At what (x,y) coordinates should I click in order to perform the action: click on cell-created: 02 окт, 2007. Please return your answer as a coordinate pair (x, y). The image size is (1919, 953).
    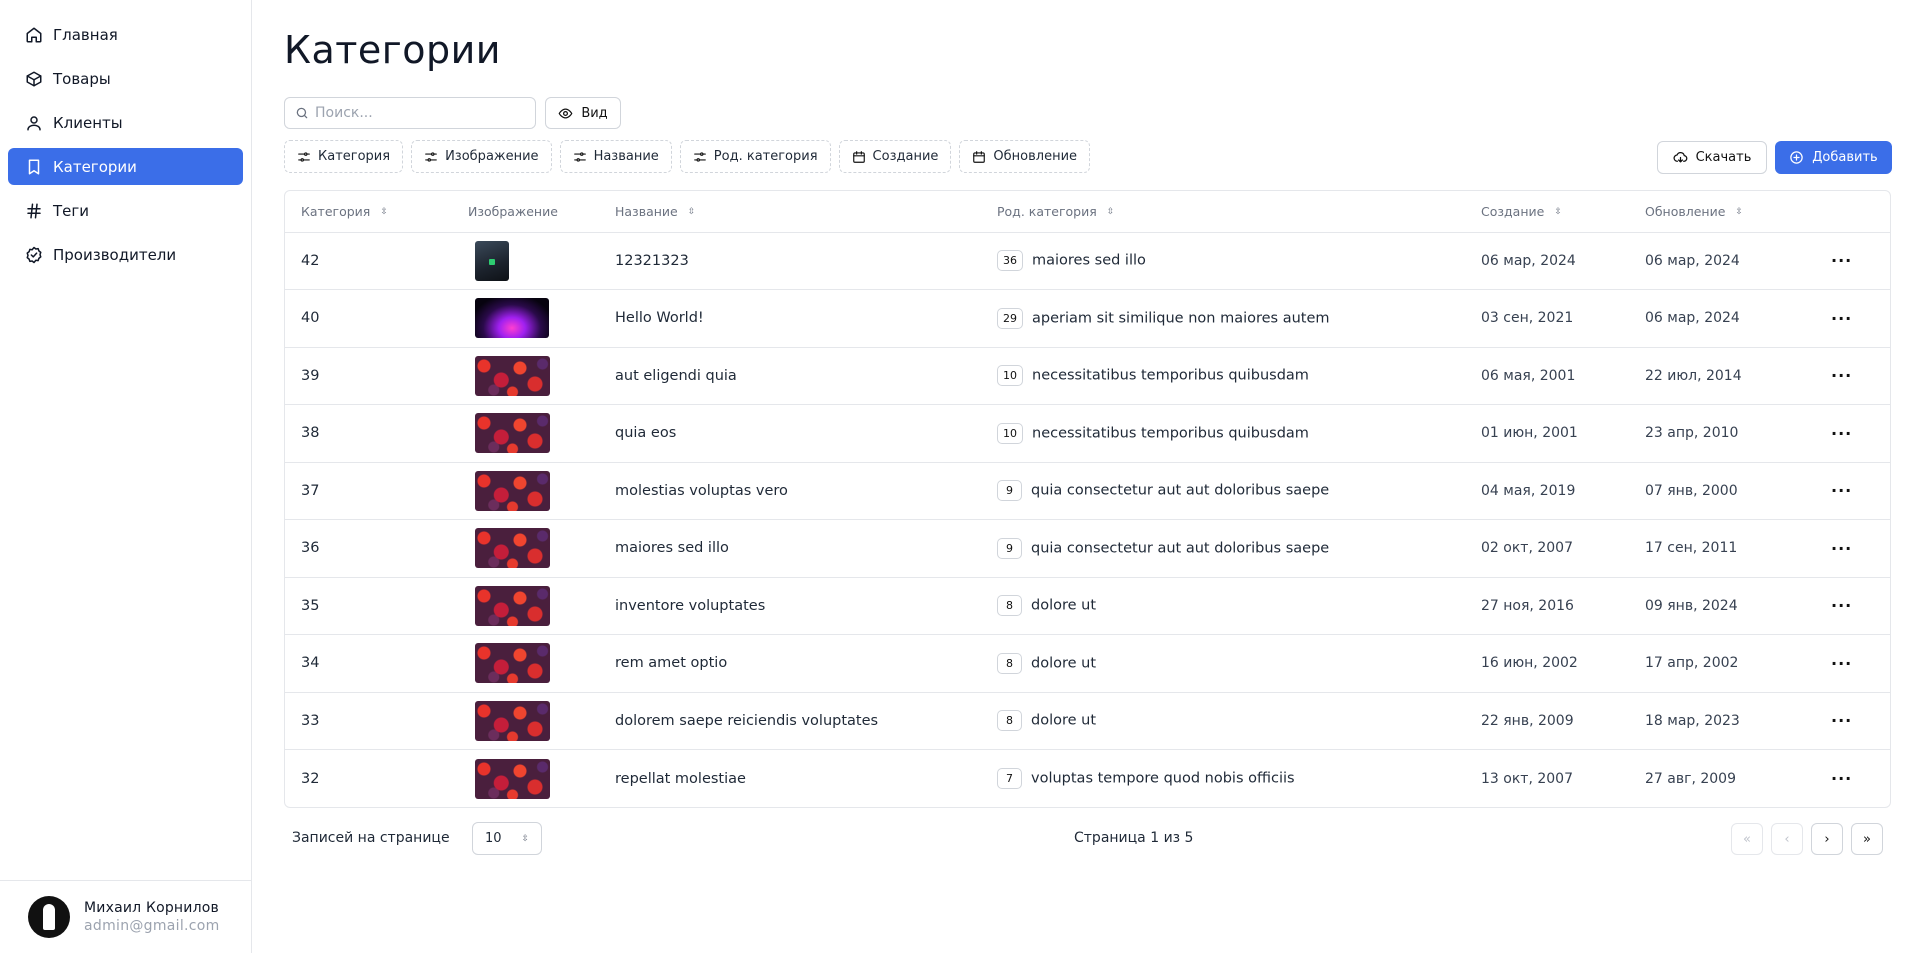
    Looking at the image, I should click on (1527, 548).